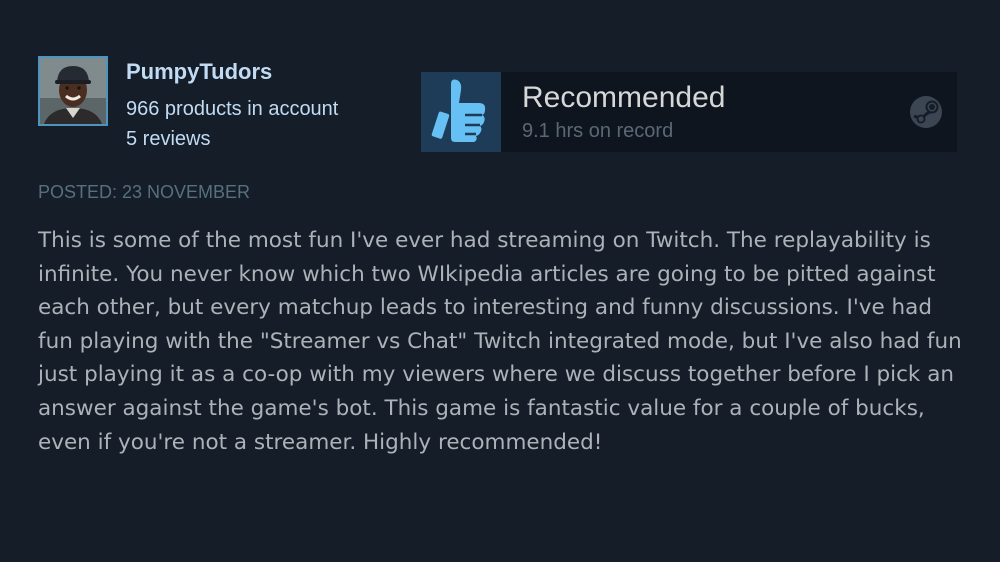  What do you see at coordinates (144, 192) in the screenshot?
I see `posted-date: POSTED: 23 NOVEMBER` at bounding box center [144, 192].